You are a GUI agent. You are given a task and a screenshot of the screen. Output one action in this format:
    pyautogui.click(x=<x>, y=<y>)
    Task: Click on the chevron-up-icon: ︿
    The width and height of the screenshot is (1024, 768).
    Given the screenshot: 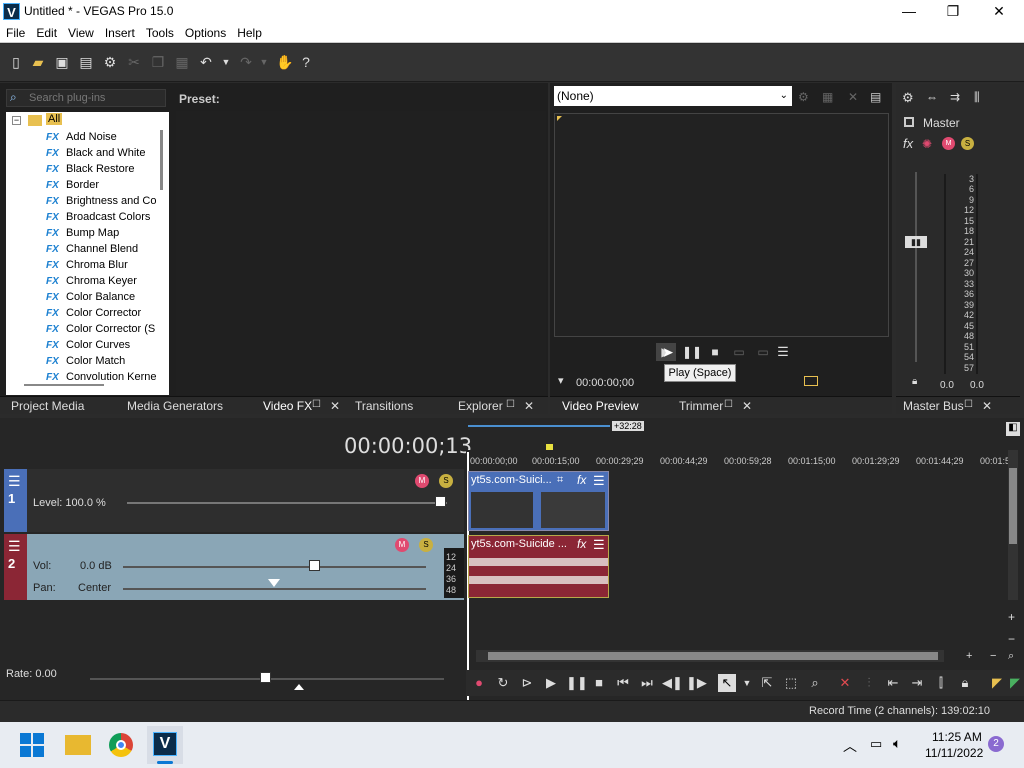 What is the action you would take?
    pyautogui.click(x=850, y=746)
    